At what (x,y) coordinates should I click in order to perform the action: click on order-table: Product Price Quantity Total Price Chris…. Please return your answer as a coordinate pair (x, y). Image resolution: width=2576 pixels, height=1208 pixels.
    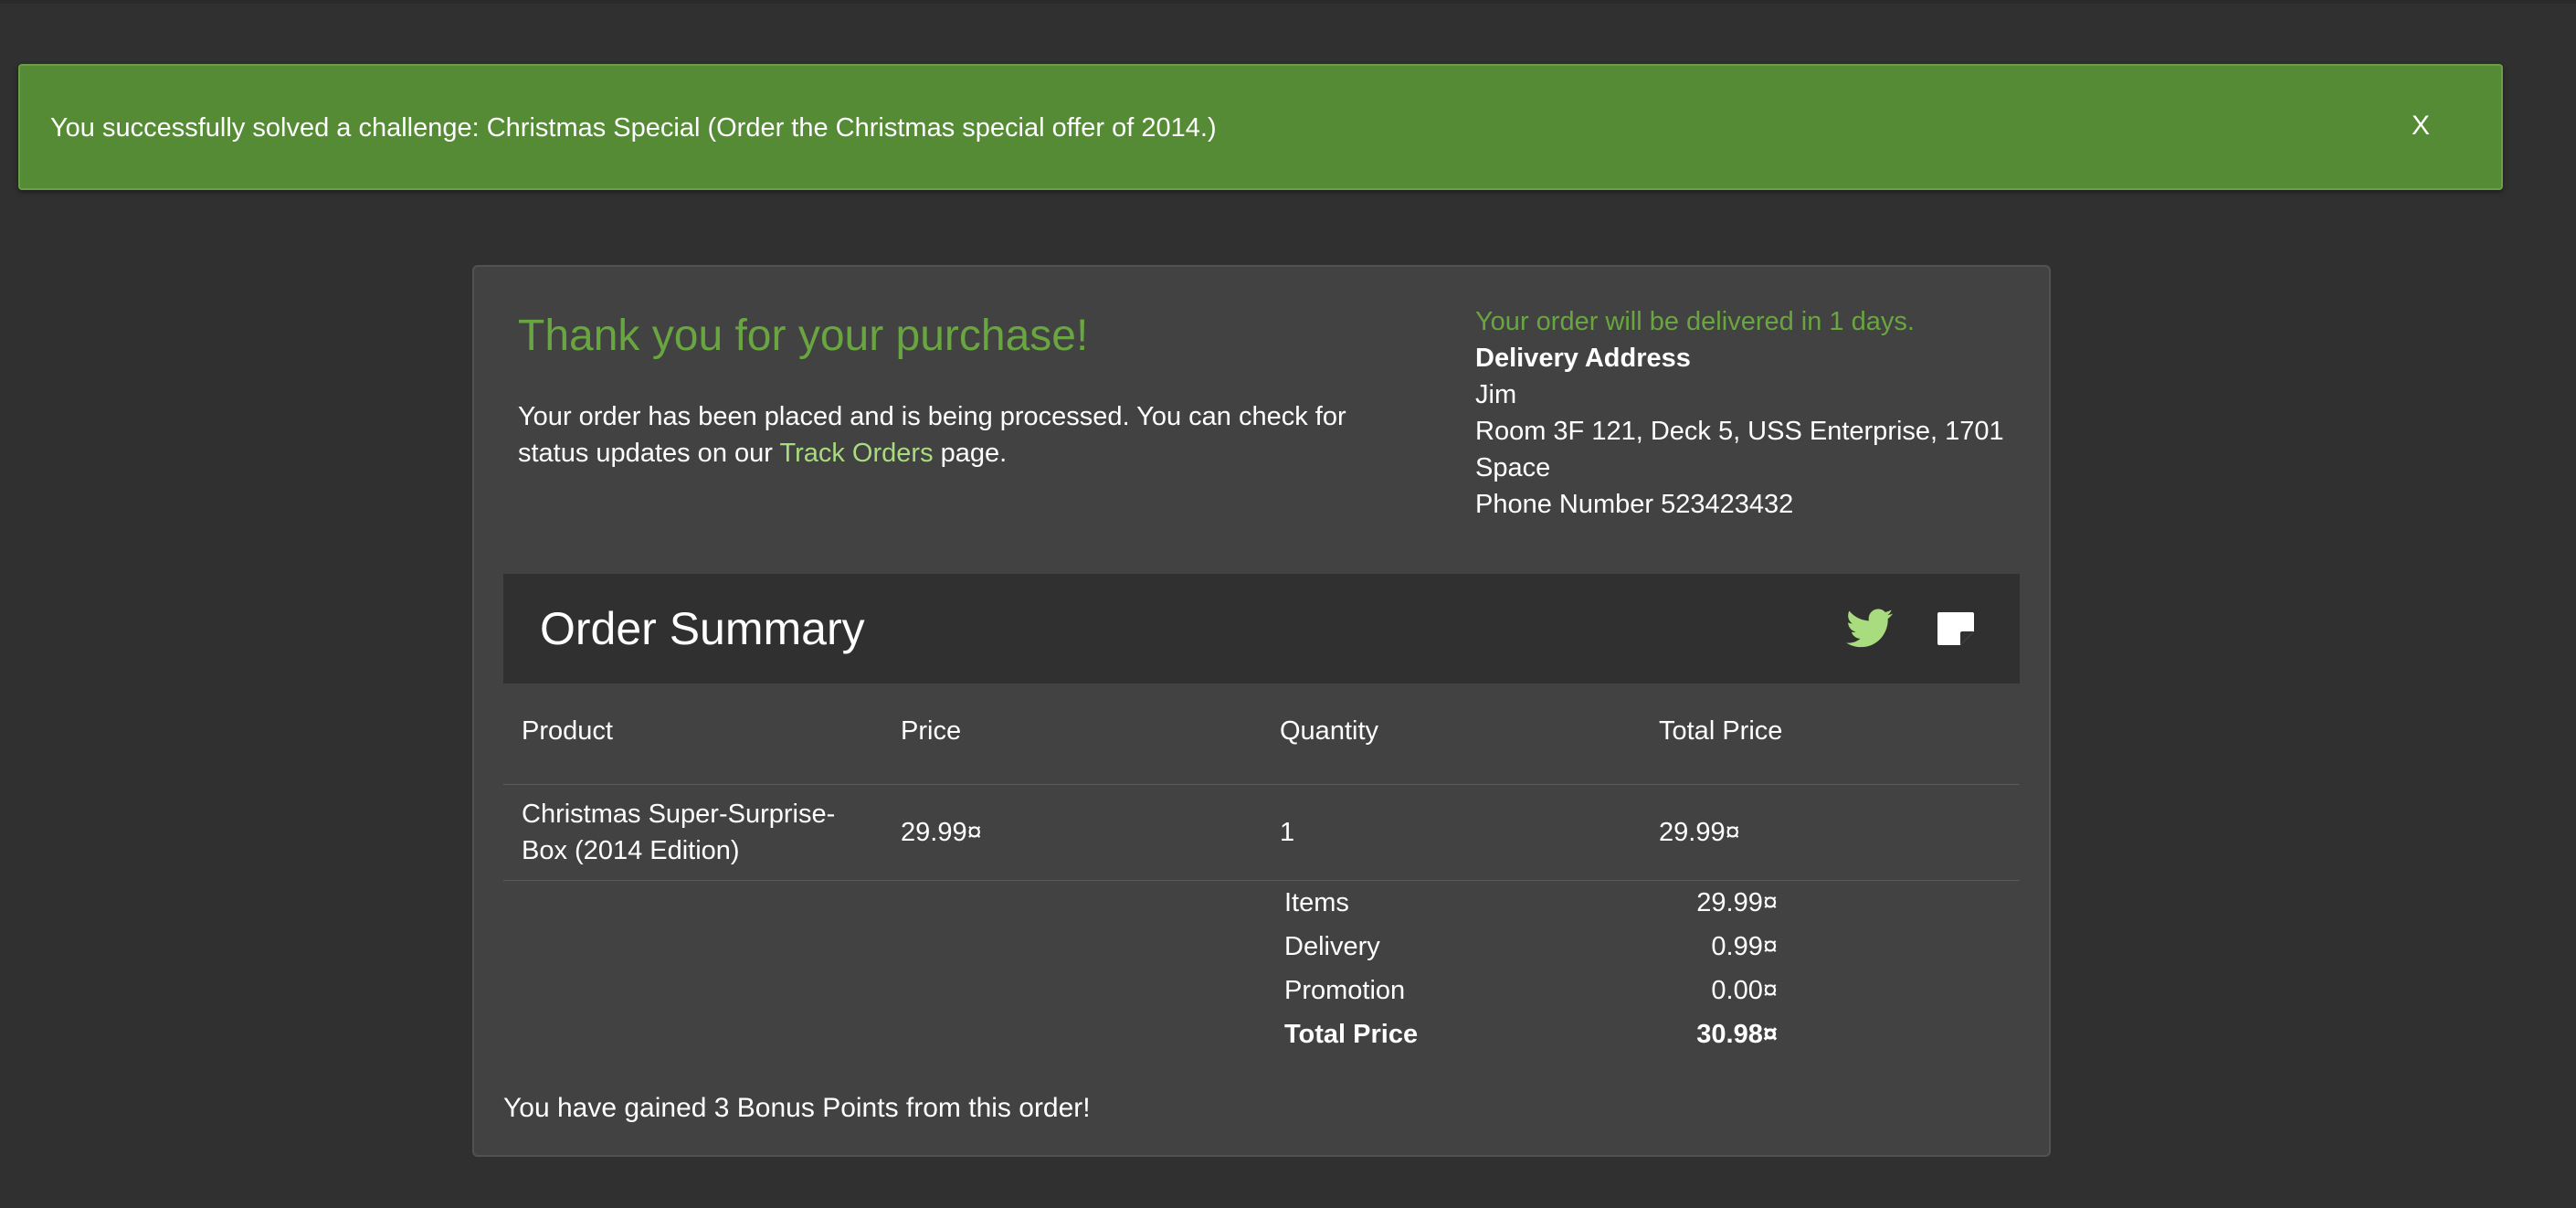
    Looking at the image, I should click on (1261, 782).